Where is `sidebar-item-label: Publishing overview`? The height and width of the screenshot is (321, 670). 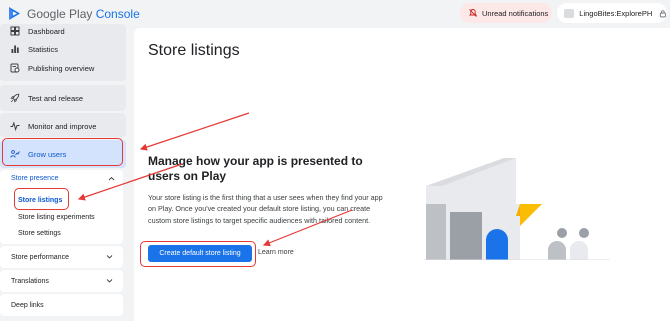
sidebar-item-label: Publishing overview is located at coordinates (61, 68).